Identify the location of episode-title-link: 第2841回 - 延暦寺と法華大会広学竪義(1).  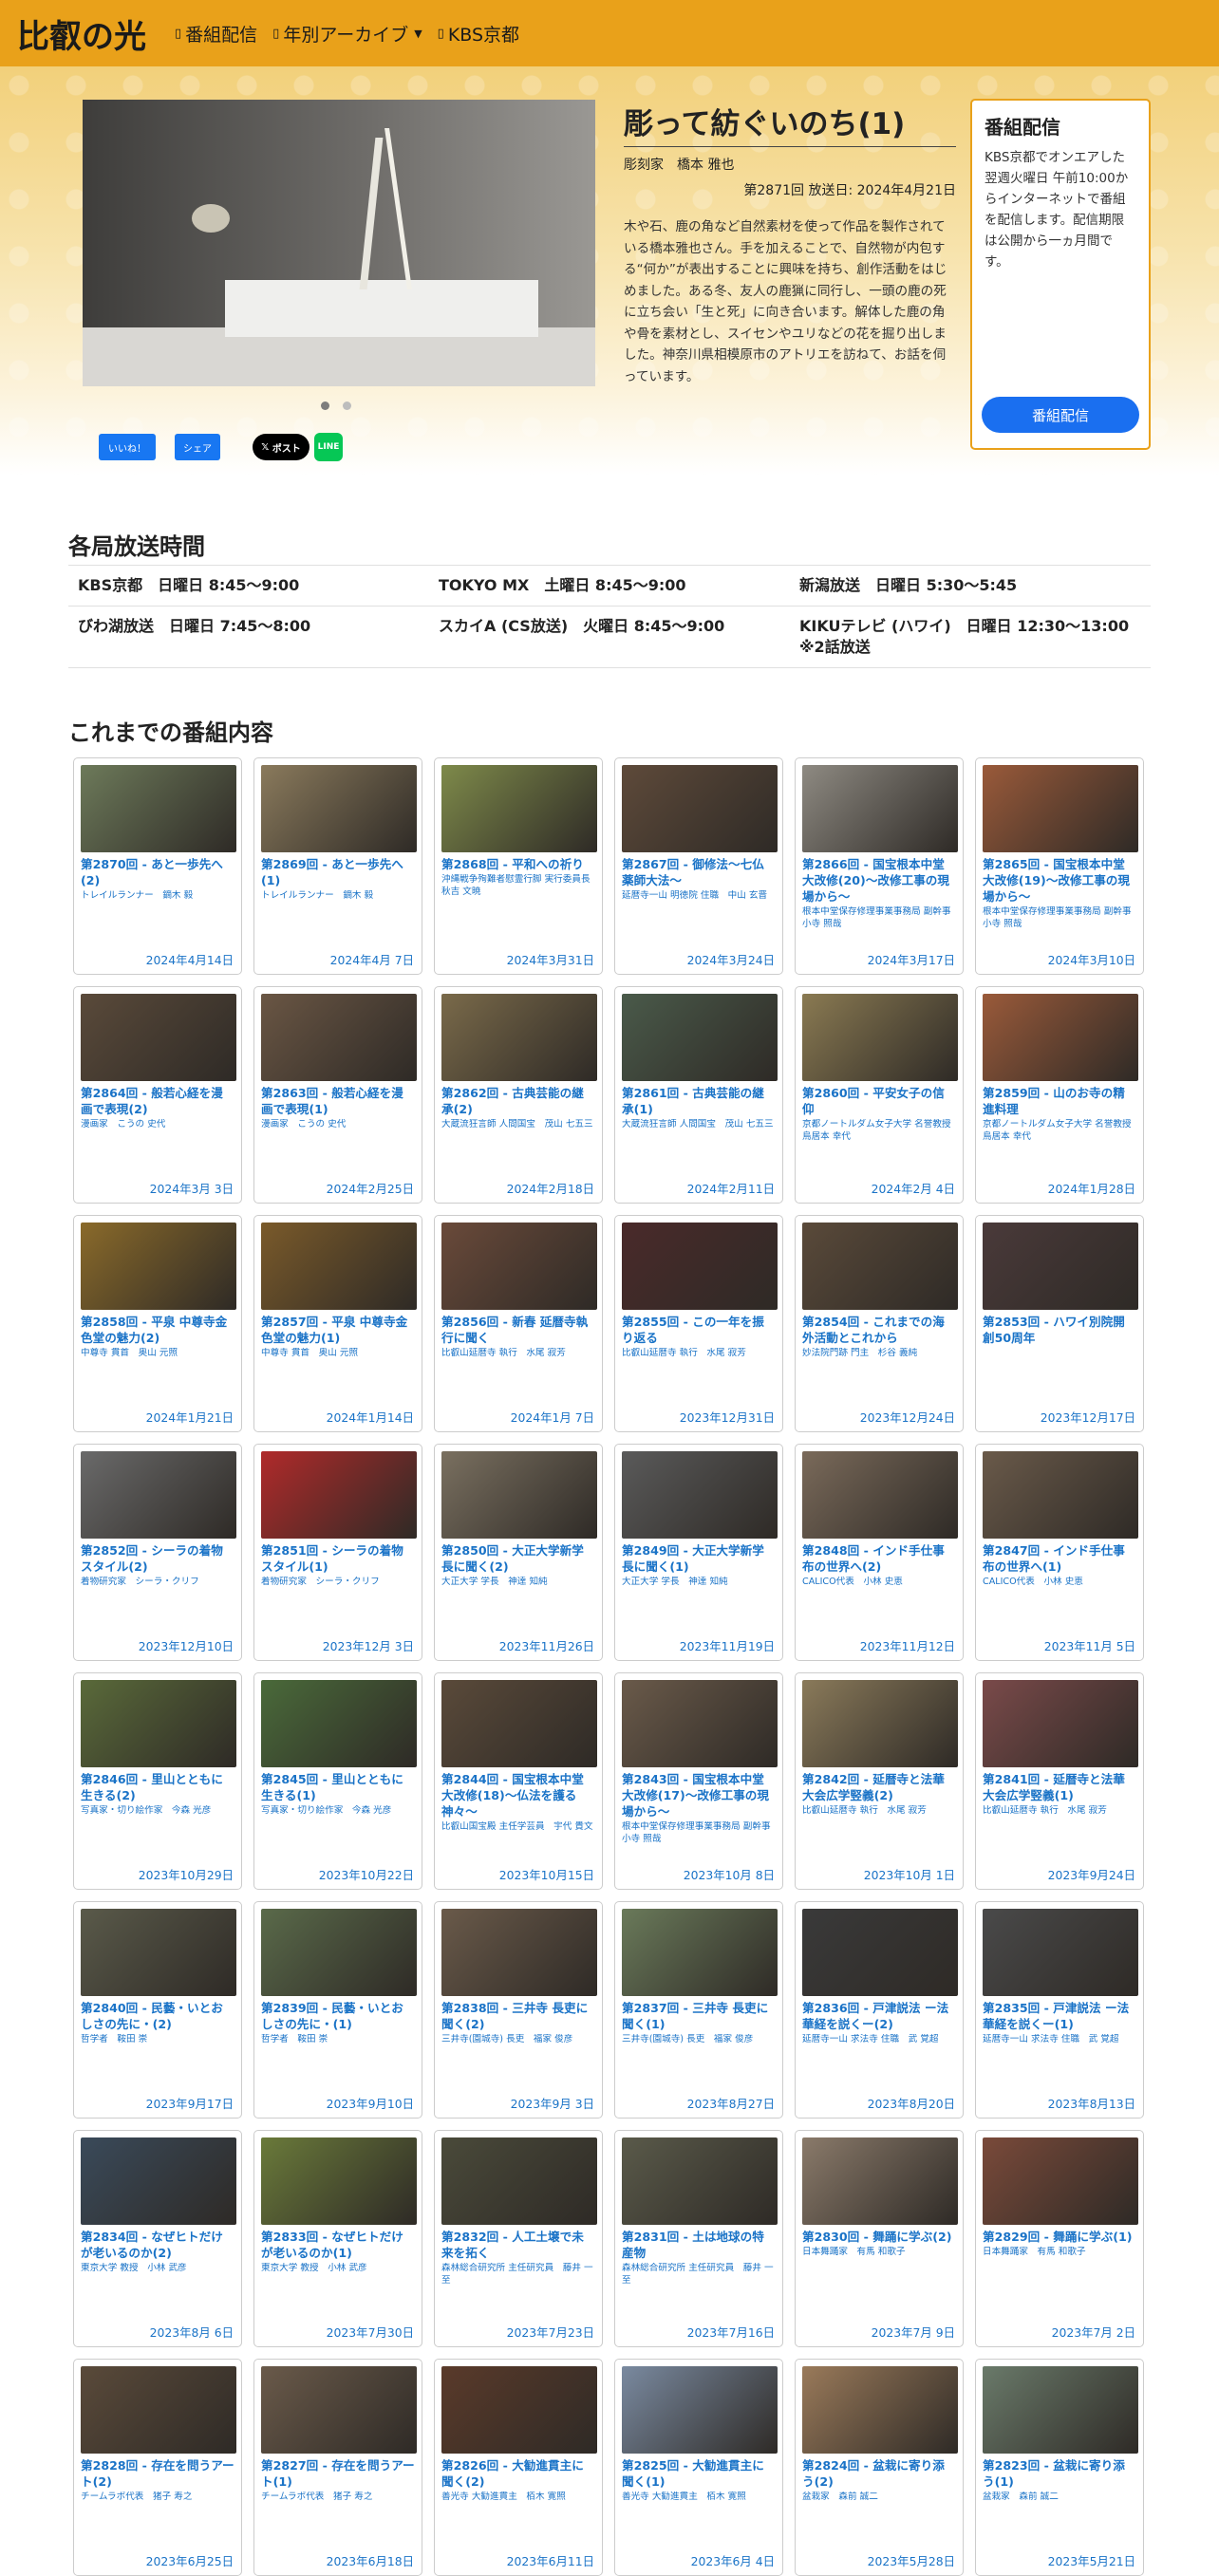
(1060, 1787).